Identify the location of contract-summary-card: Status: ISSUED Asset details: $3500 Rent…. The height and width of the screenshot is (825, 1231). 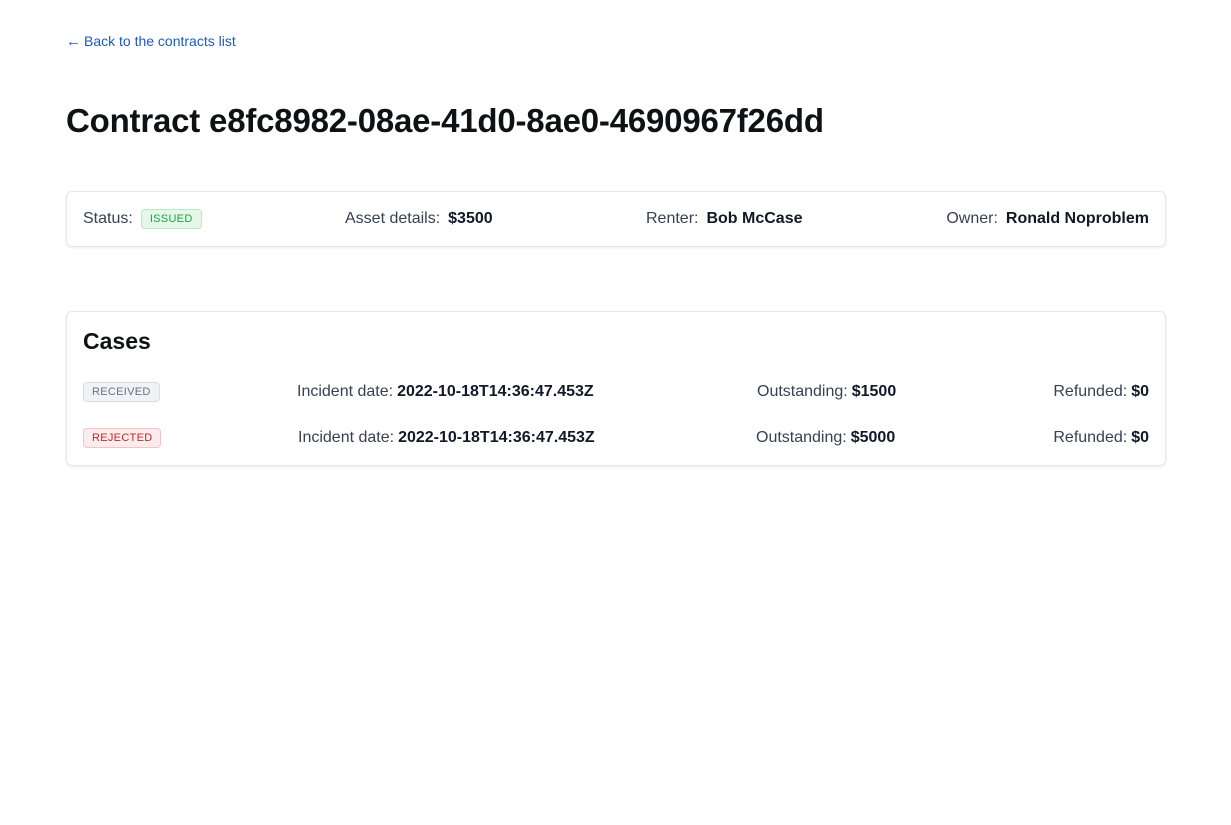
(616, 219).